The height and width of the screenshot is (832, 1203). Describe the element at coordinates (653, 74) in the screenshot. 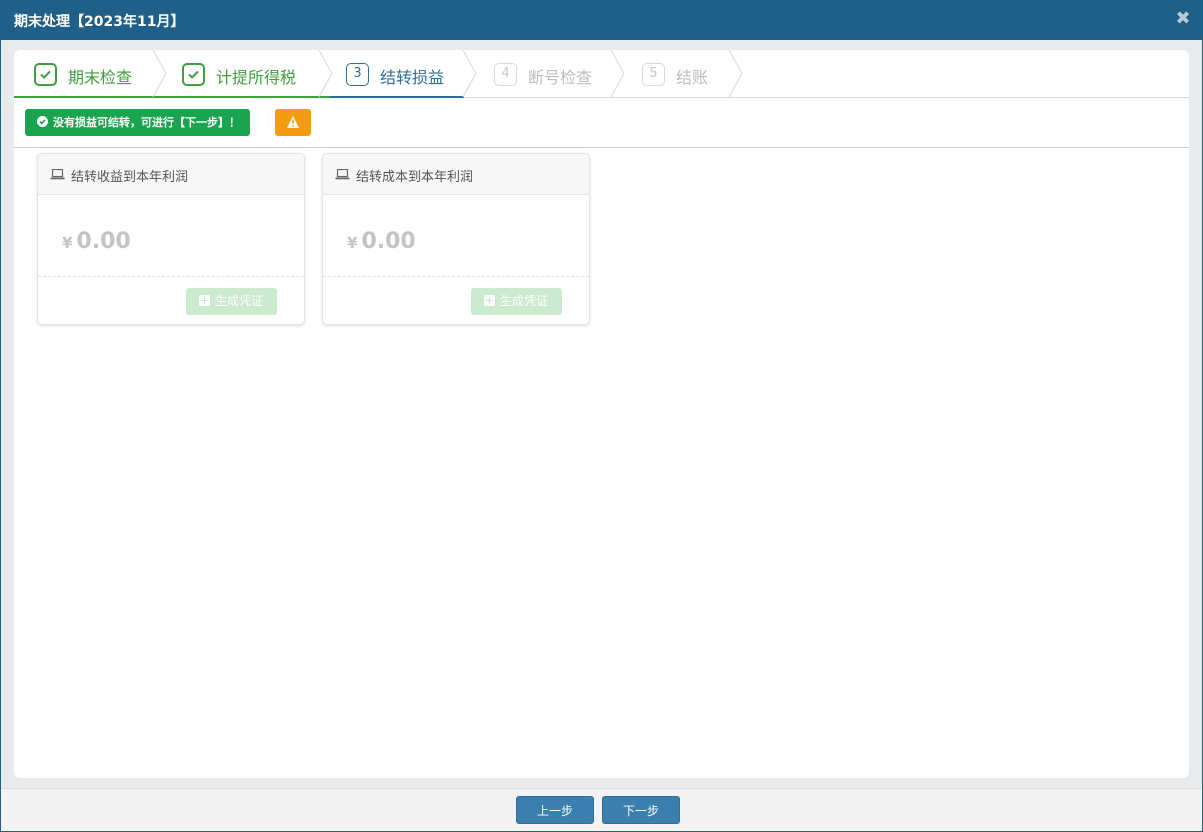

I see `step-number: 5` at that location.